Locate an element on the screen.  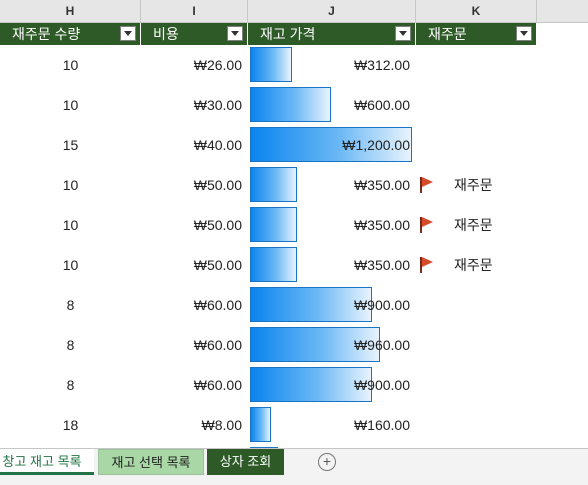
table-row: 8 ₩60.00 ₩960.00 is located at coordinates (268, 345).